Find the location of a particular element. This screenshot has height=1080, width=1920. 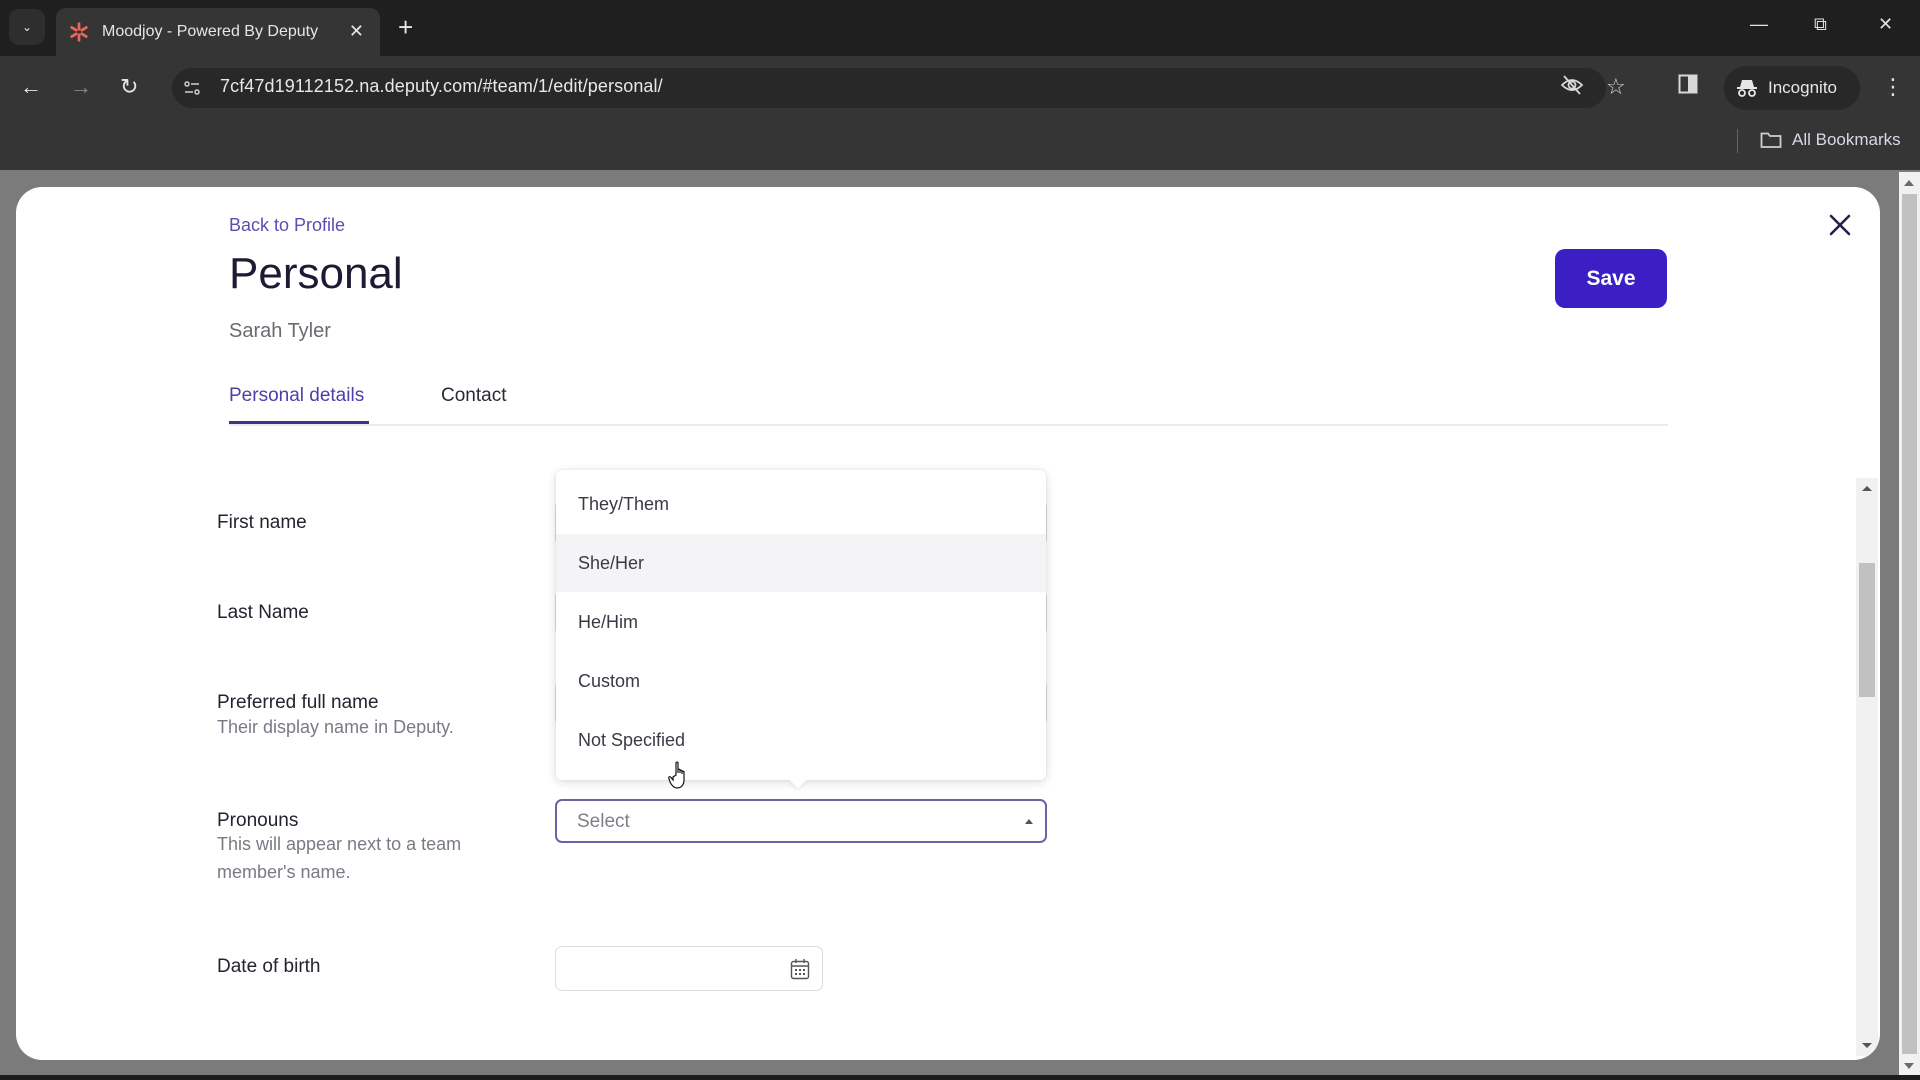

employee-name: Sarah Tyler is located at coordinates (280, 331).